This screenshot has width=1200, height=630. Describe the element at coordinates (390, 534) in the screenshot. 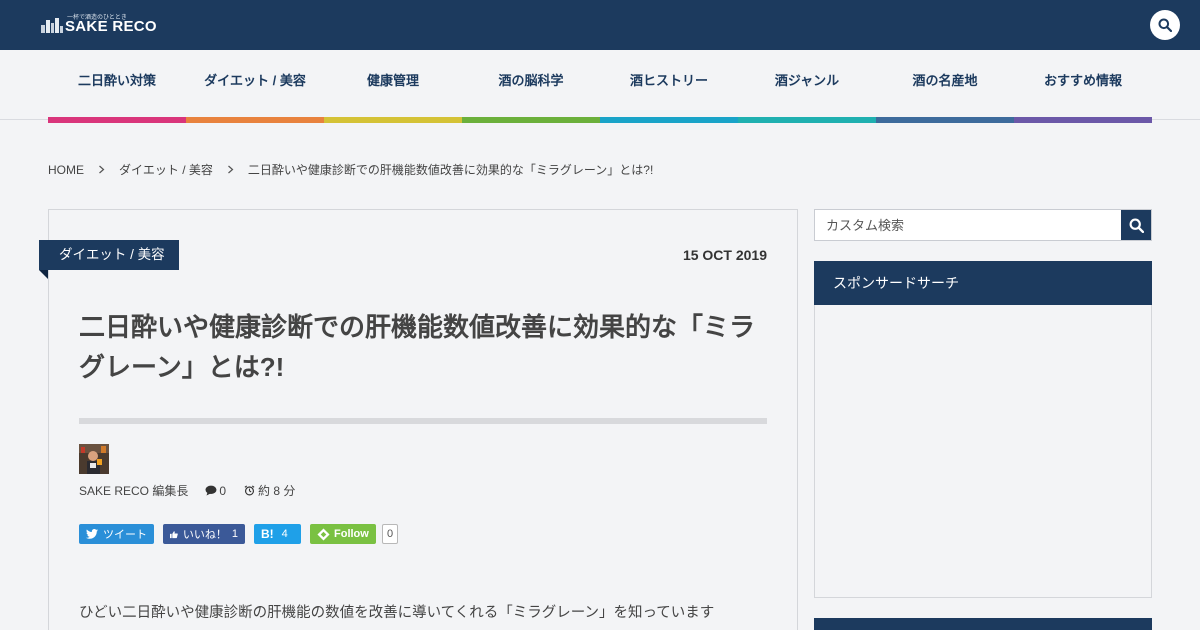

I see `follow-count: 0` at that location.